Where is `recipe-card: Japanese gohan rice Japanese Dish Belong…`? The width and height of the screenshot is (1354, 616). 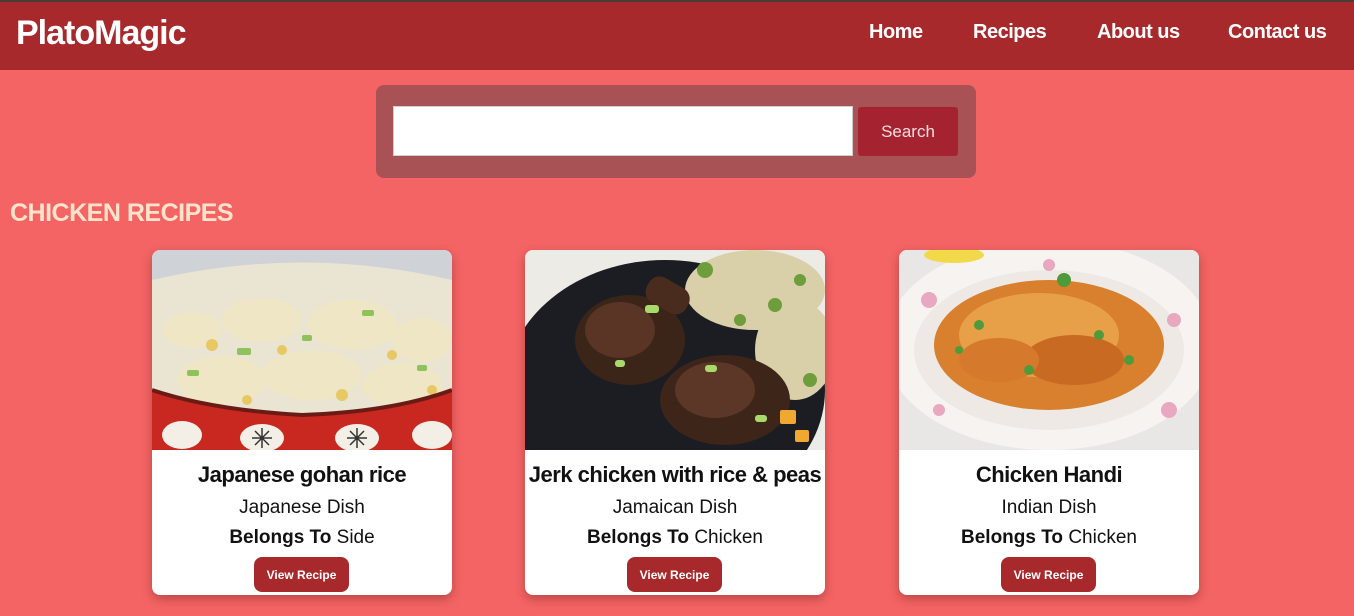
recipe-card: Japanese gohan rice Japanese Dish Belong… is located at coordinates (302, 422).